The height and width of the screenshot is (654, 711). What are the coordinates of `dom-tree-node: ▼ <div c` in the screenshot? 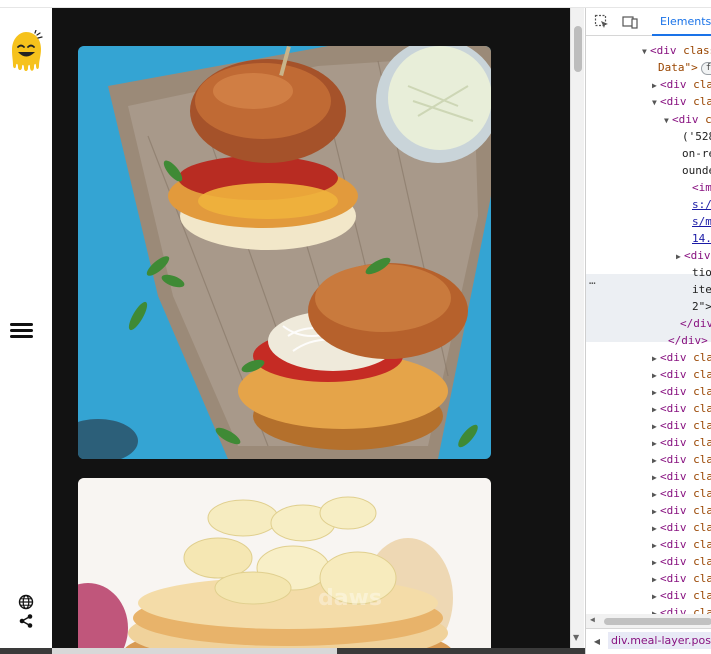 It's located at (687, 119).